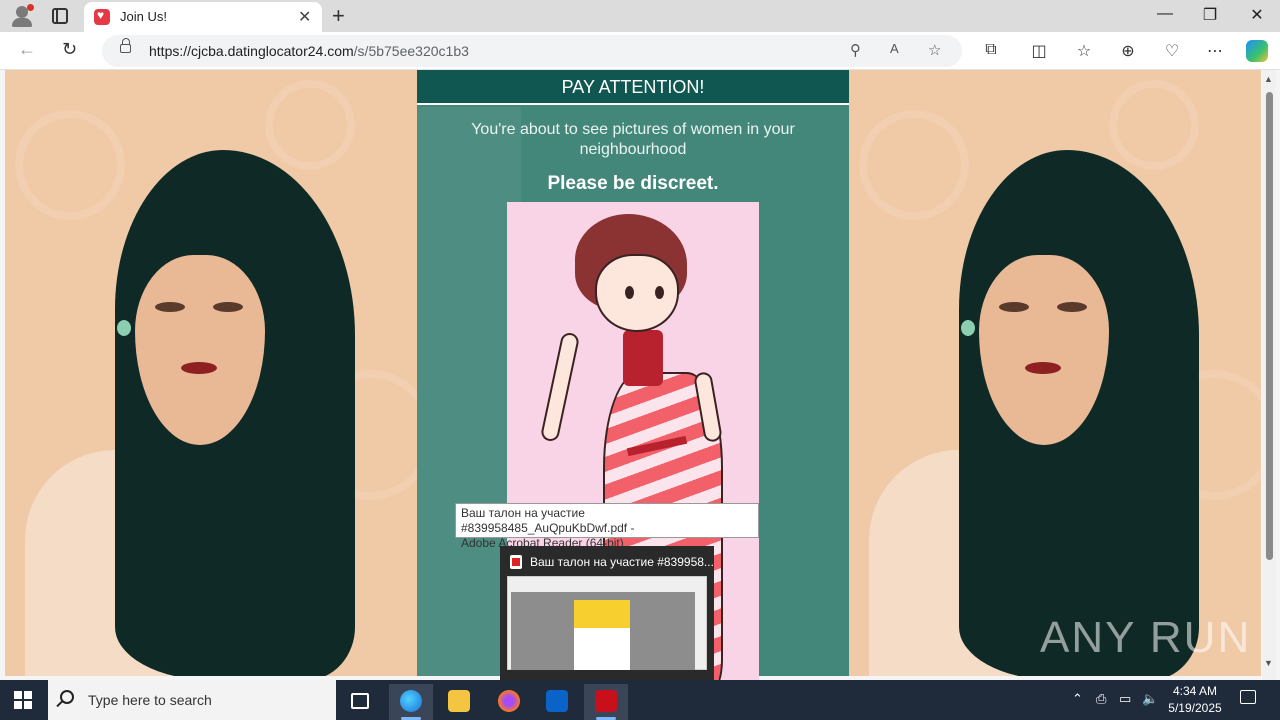  What do you see at coordinates (1150, 699) in the screenshot?
I see `volume-icon: 🔈` at bounding box center [1150, 699].